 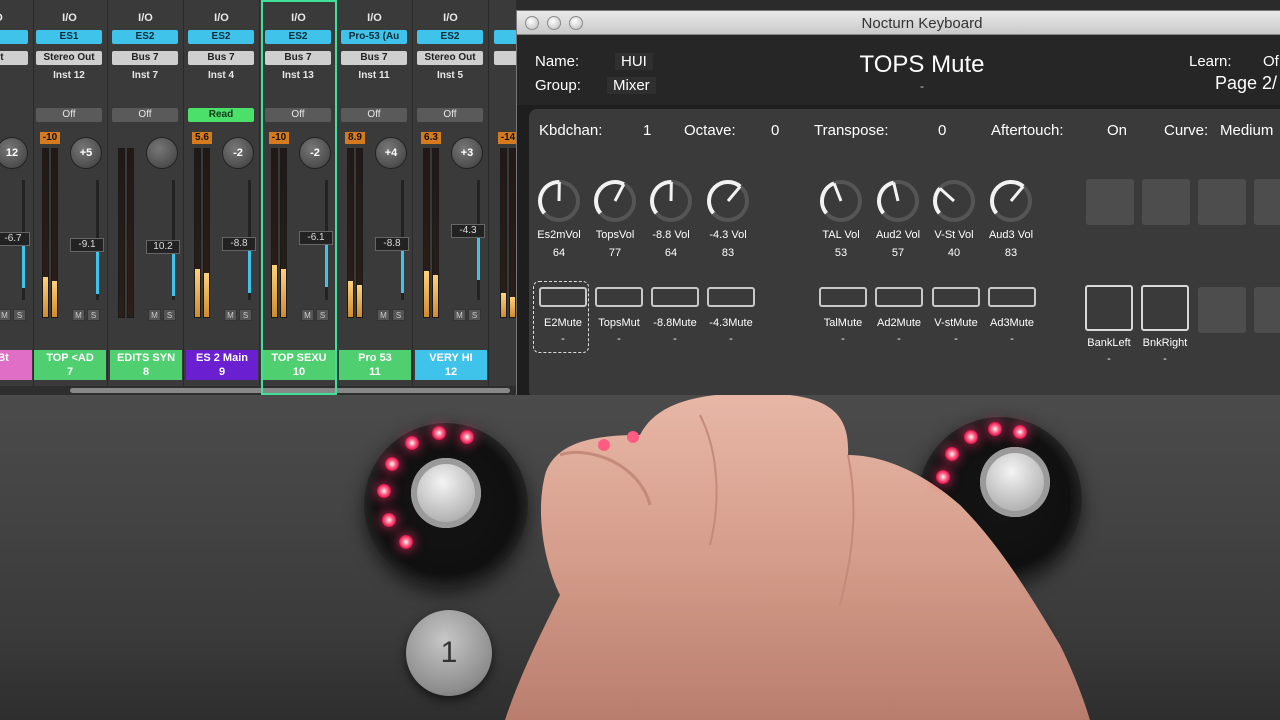 What do you see at coordinates (468, 231) in the screenshot?
I see `fader-value: -4.3` at bounding box center [468, 231].